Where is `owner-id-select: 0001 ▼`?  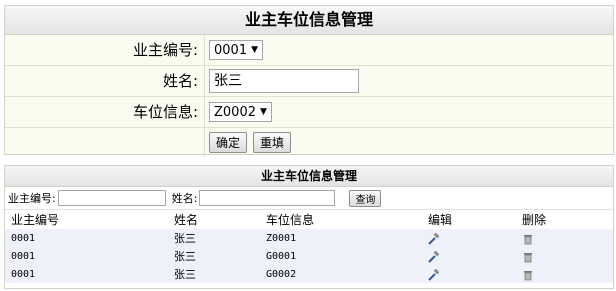 owner-id-select: 0001 ▼ is located at coordinates (236, 50).